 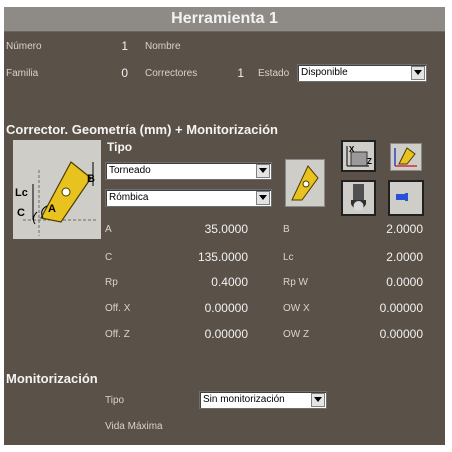 I want to click on monitorizacion-tipo-label: Tipo, so click(x=115, y=400).